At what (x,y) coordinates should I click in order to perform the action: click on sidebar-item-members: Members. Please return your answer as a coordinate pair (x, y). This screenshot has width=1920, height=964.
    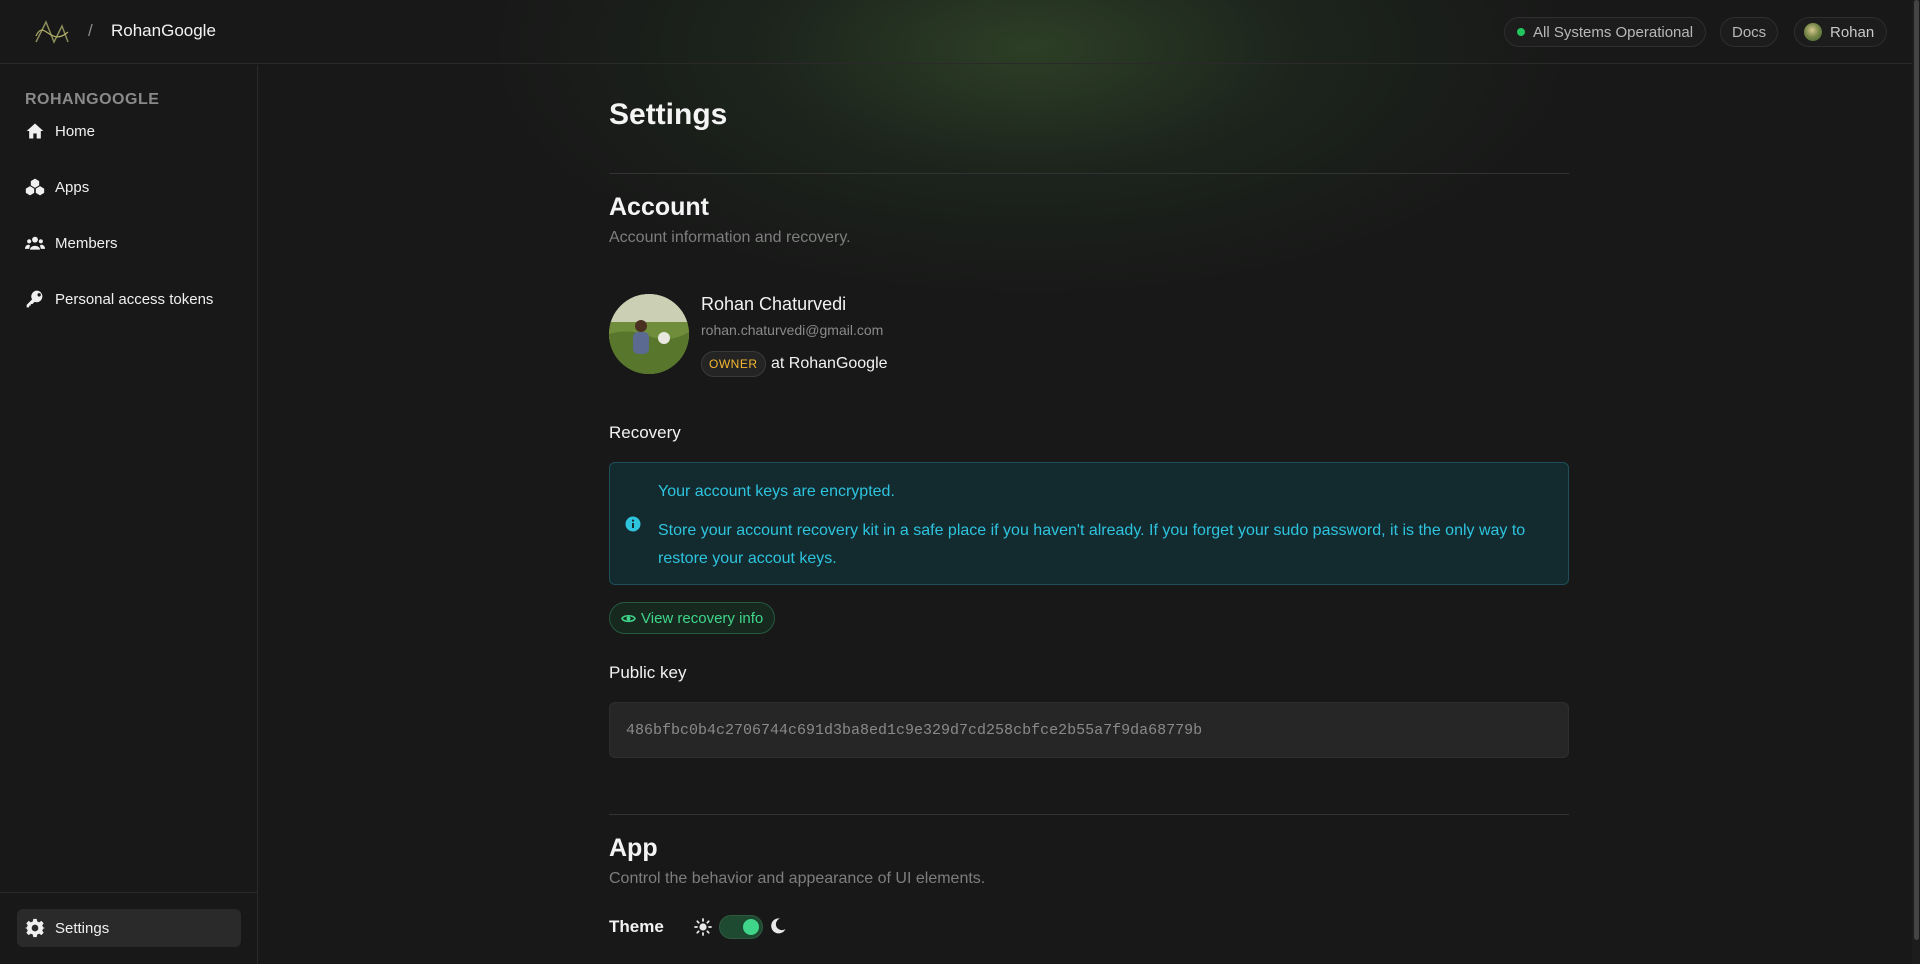
    Looking at the image, I should click on (129, 243).